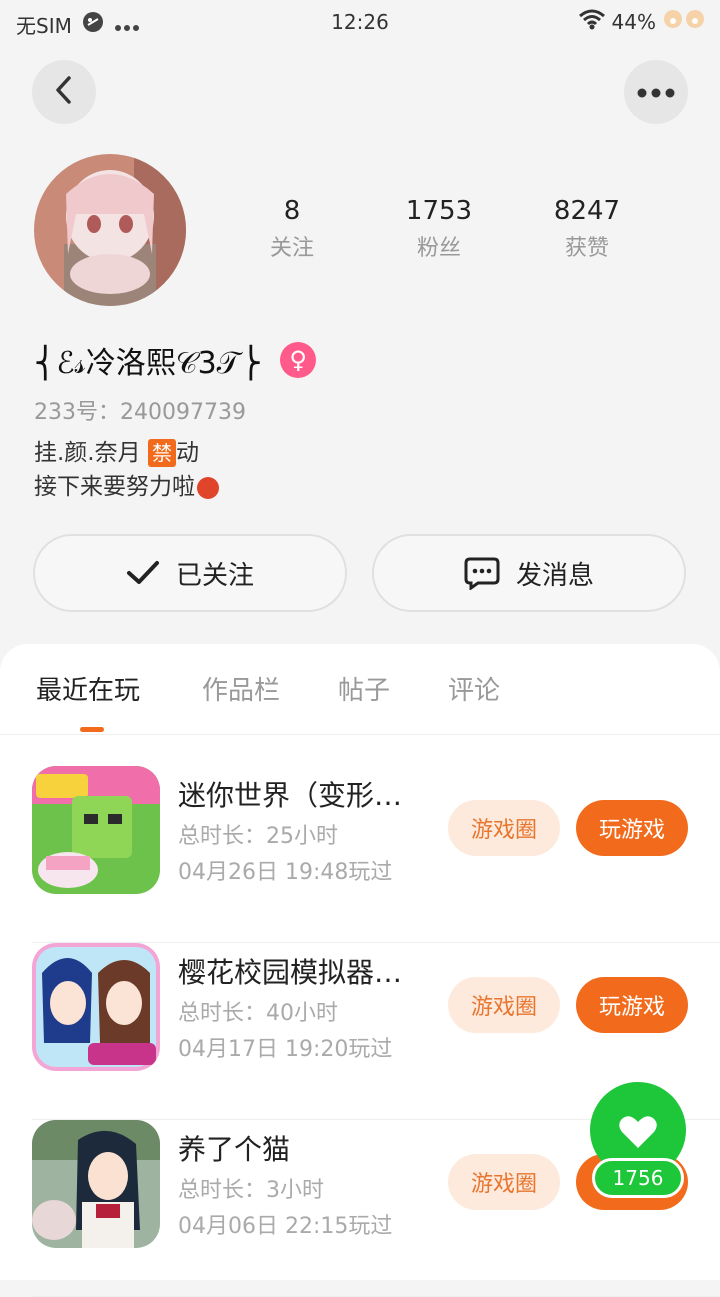 The width and height of the screenshot is (720, 1297). I want to click on bio-line-1-prefix: 挂.颜.奈月, so click(91, 453).